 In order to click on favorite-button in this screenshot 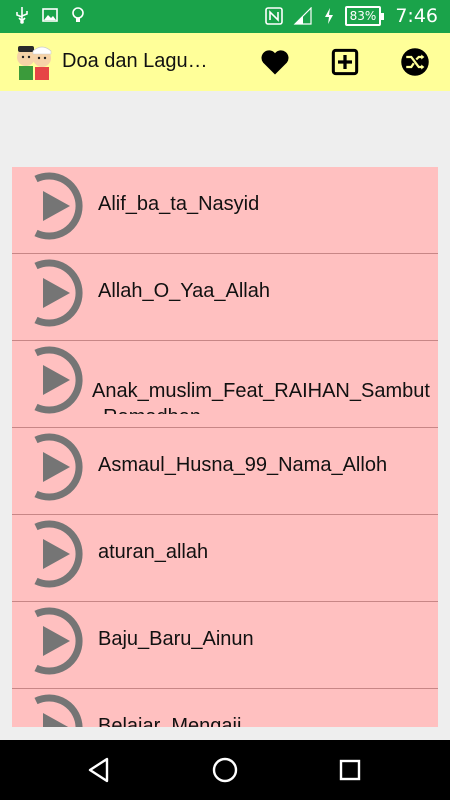, I will do `click(275, 62)`.